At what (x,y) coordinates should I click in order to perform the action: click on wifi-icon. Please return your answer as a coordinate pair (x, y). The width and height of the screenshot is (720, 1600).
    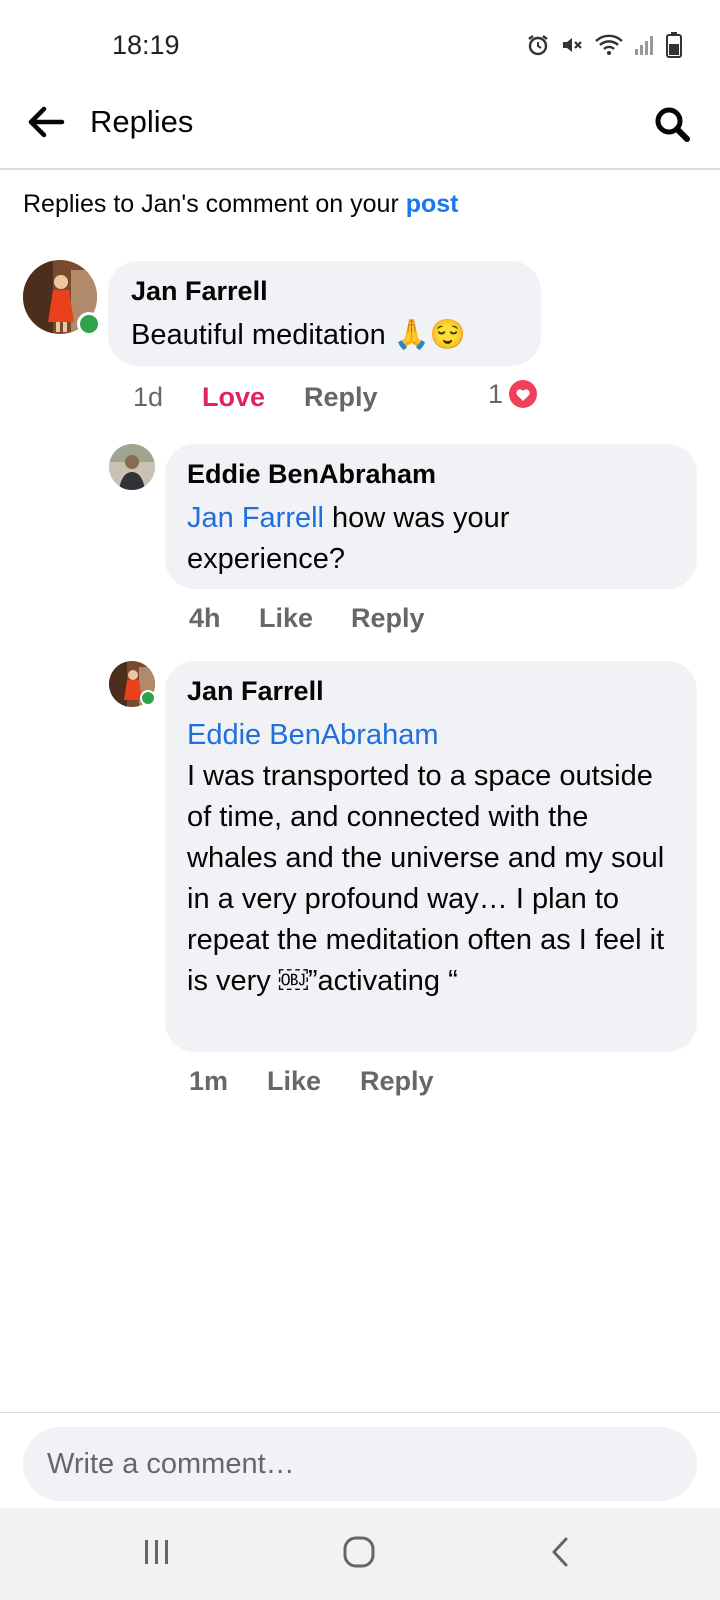
    Looking at the image, I should click on (609, 45).